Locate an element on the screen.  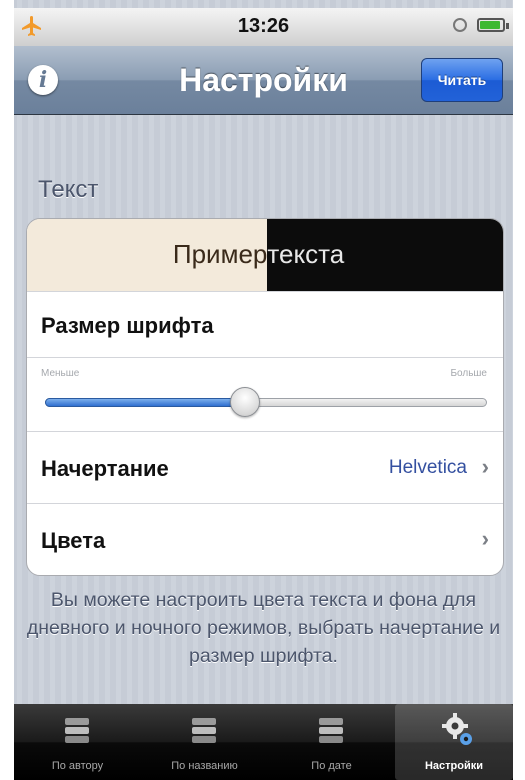
typeface-label: Начертание is located at coordinates (105, 468).